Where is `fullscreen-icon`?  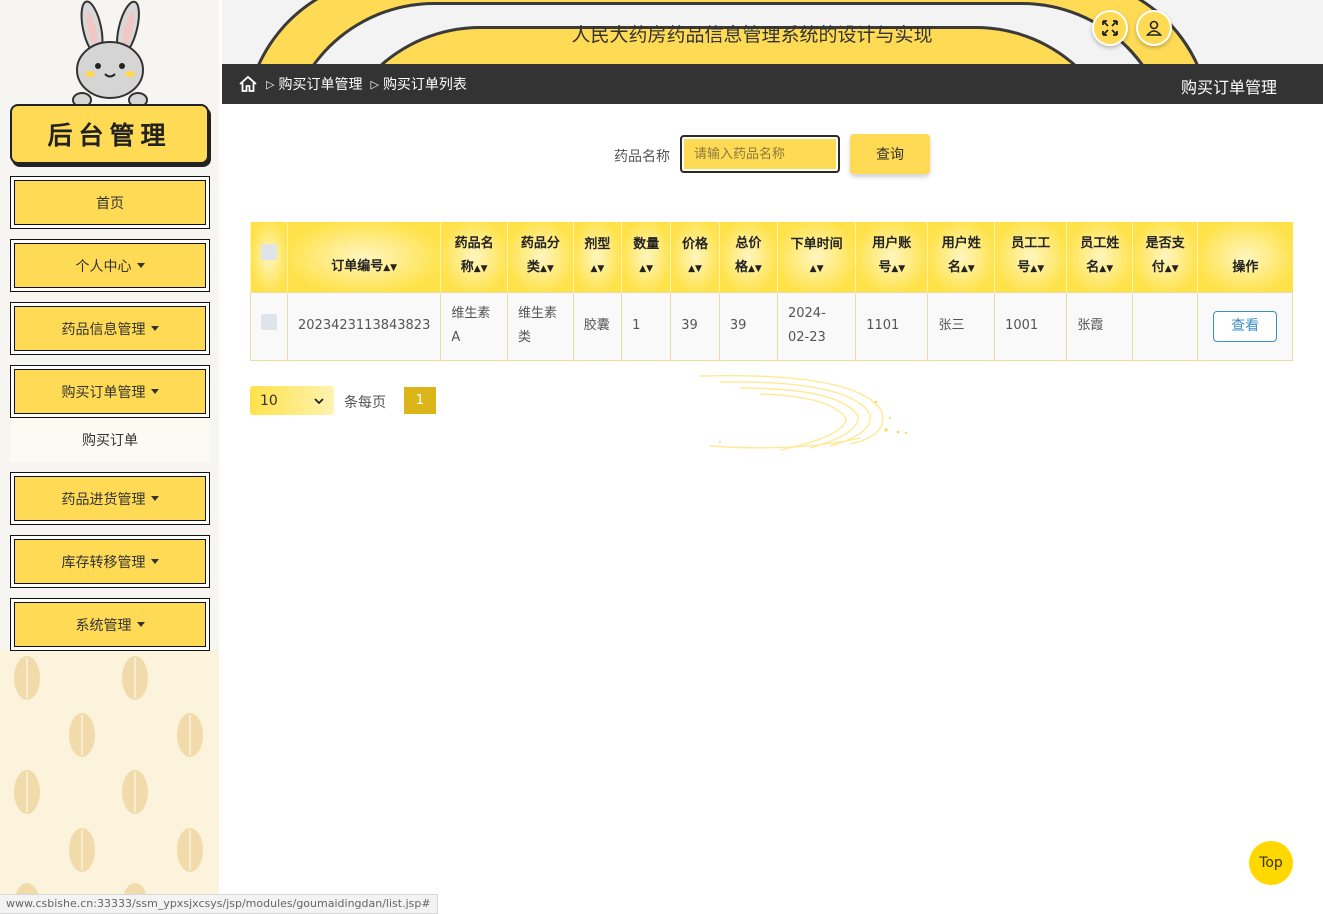 fullscreen-icon is located at coordinates (1110, 28).